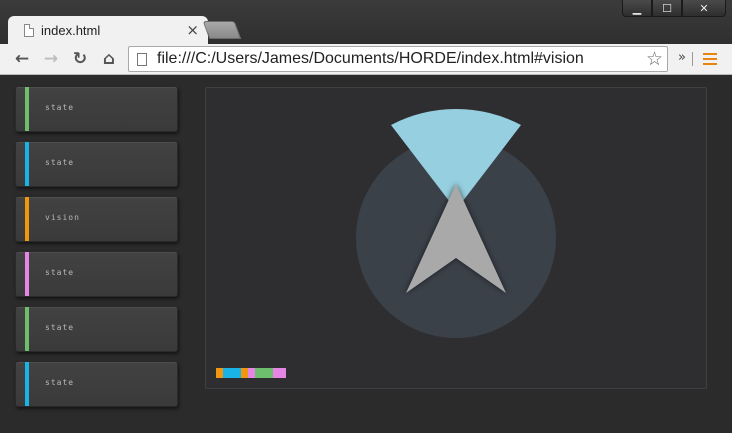 The height and width of the screenshot is (433, 732). Describe the element at coordinates (456, 223) in the screenshot. I see `vision-radar` at that location.